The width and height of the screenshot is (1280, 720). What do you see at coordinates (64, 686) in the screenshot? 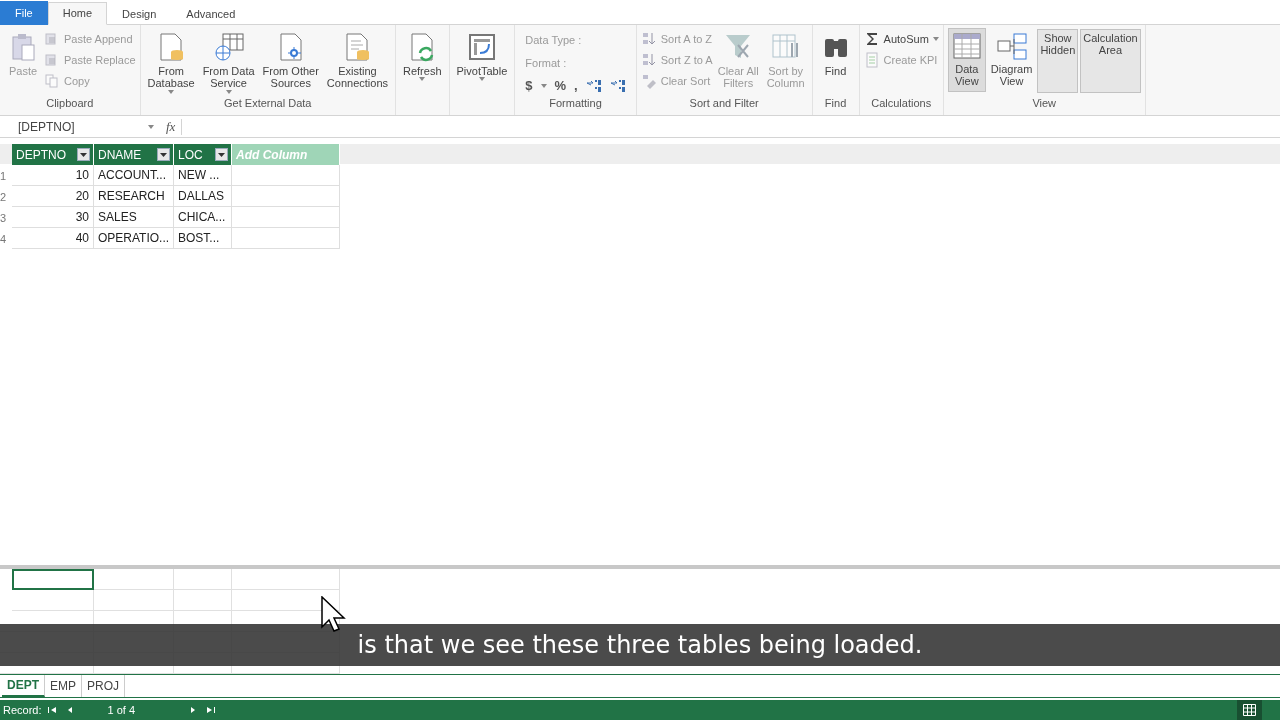
I see `sheet-tab: EMP` at bounding box center [64, 686].